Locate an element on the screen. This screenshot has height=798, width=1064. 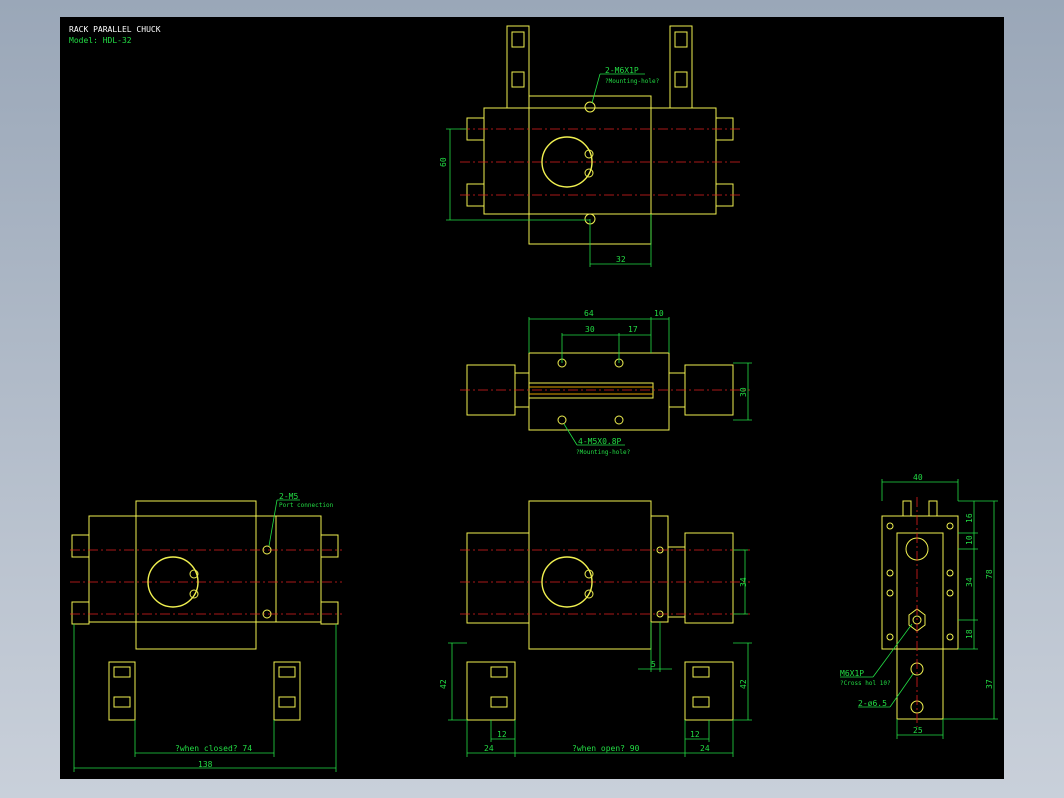
mid-dim-30-right: 30 is located at coordinates (743, 392).